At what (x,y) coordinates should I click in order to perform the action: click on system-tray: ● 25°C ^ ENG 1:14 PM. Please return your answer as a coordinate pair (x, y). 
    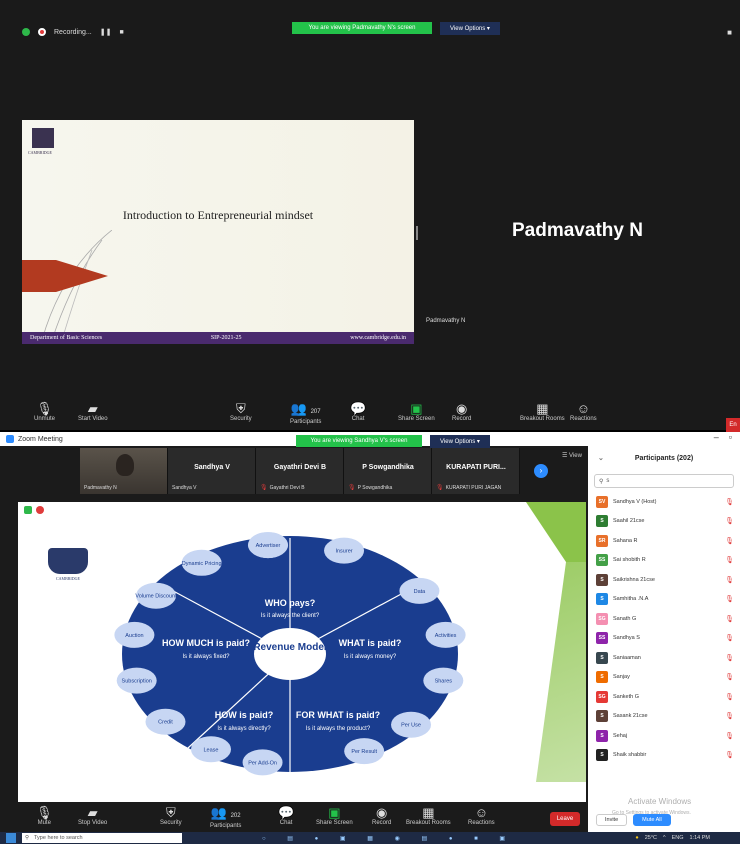
    Looking at the image, I should click on (672, 838).